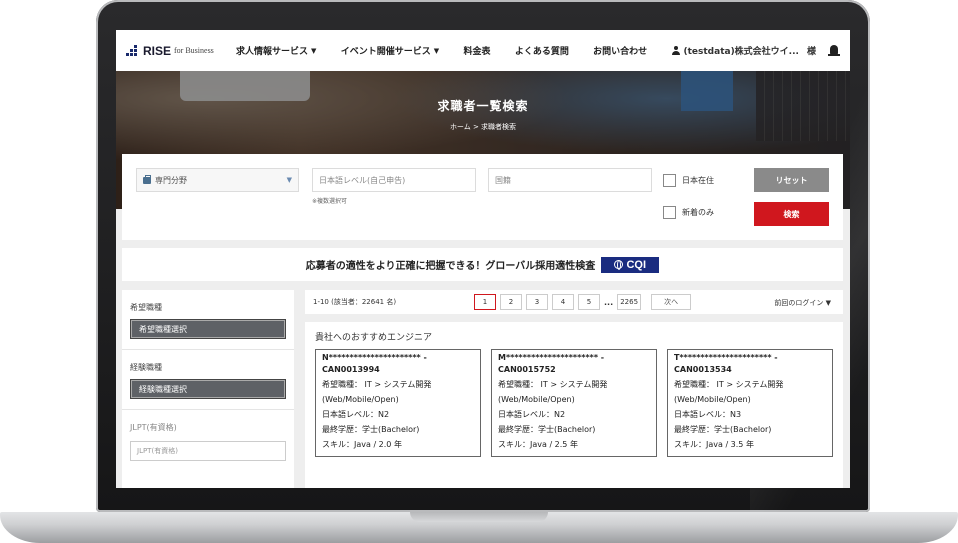  I want to click on page-button: 3, so click(537, 302).